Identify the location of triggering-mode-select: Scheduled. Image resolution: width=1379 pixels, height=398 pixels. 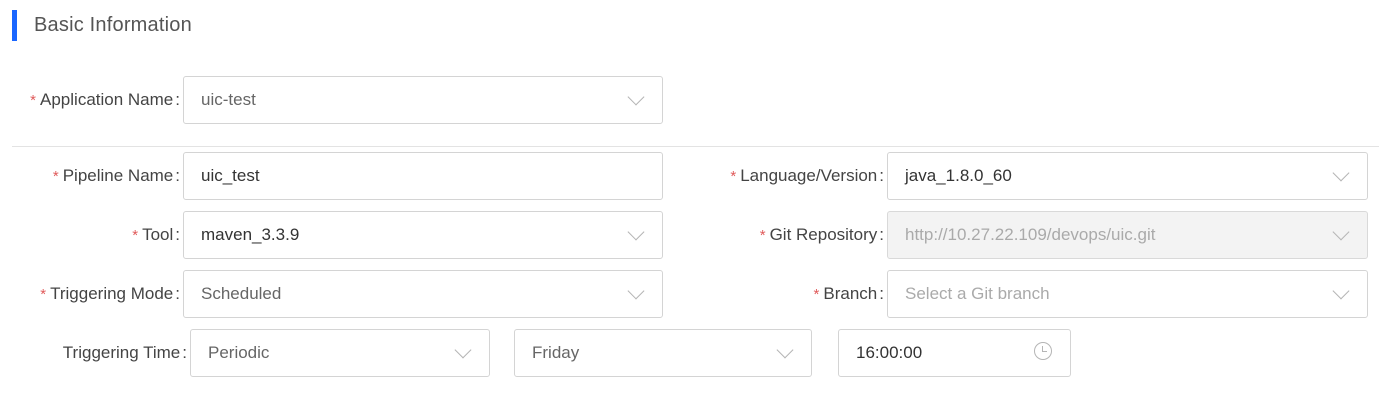
(423, 294).